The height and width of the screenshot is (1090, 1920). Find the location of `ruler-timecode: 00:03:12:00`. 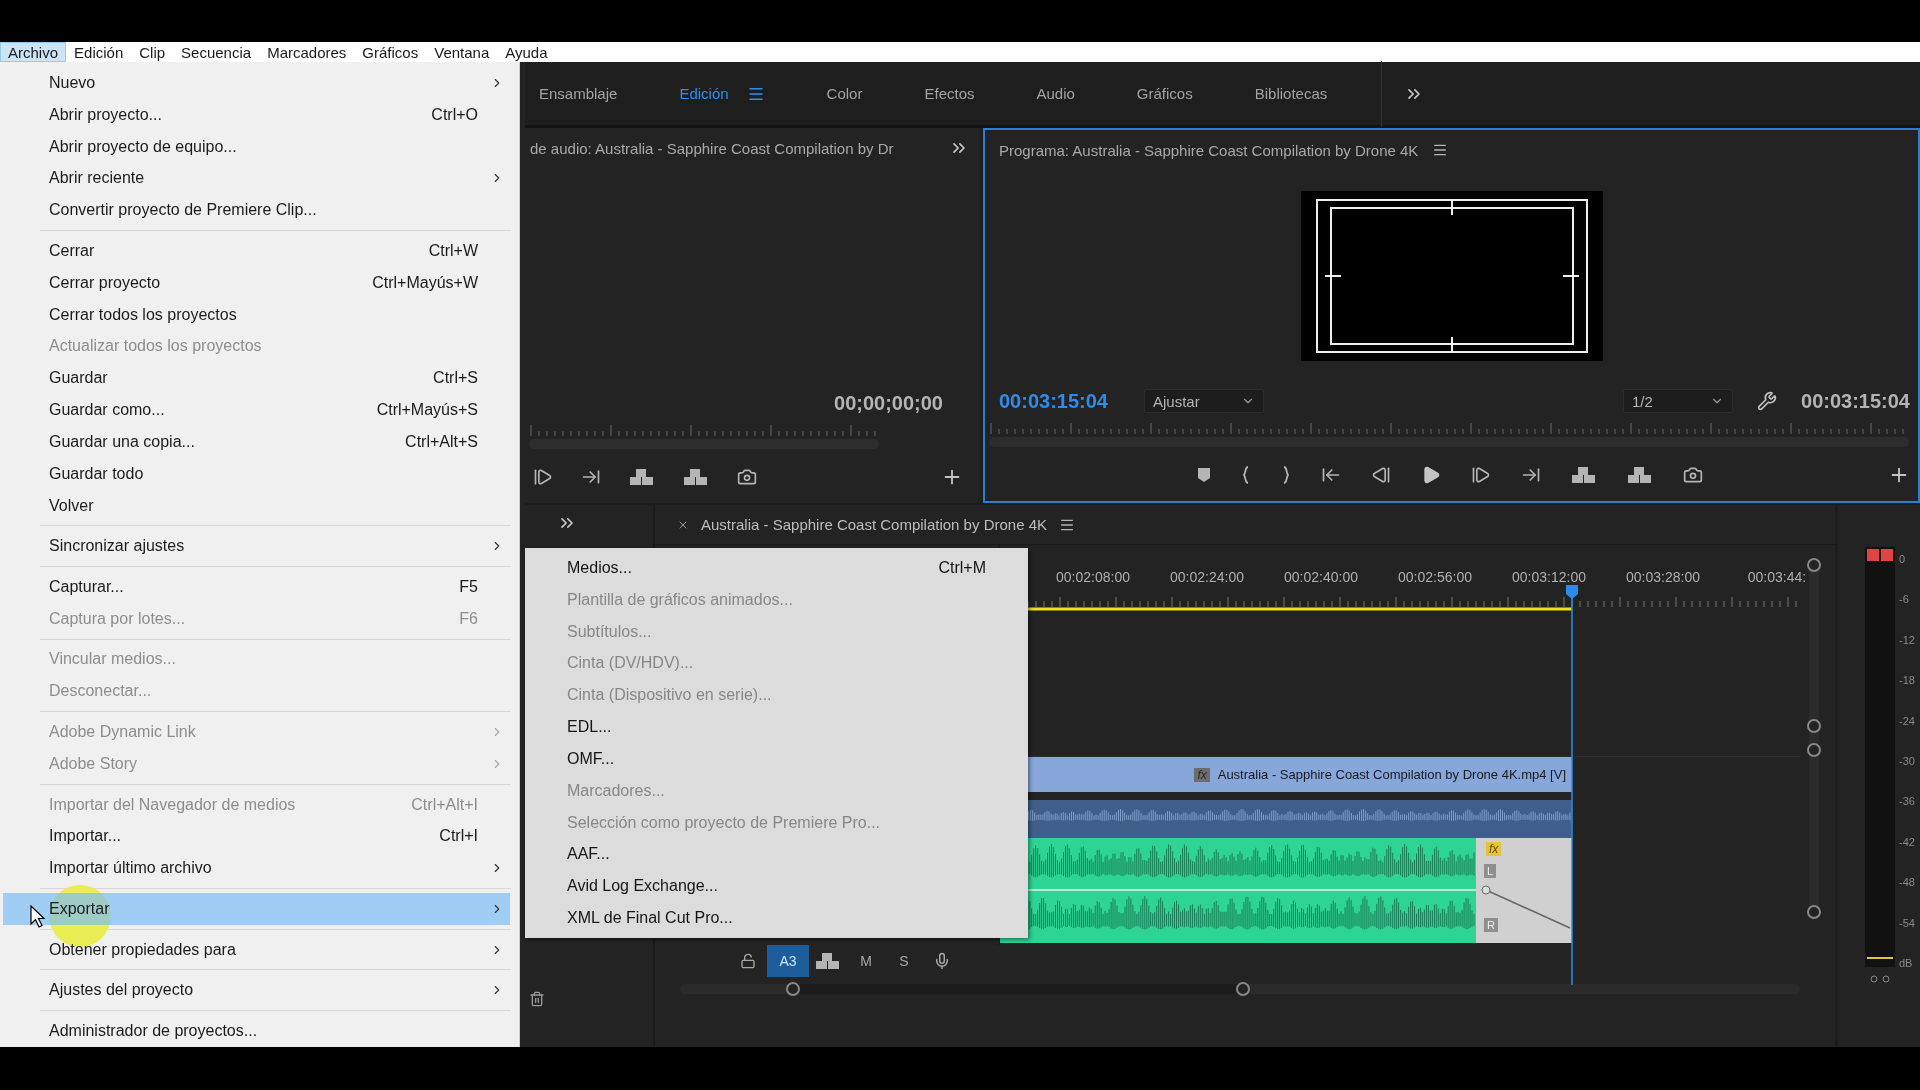

ruler-timecode: 00:03:12:00 is located at coordinates (1549, 577).